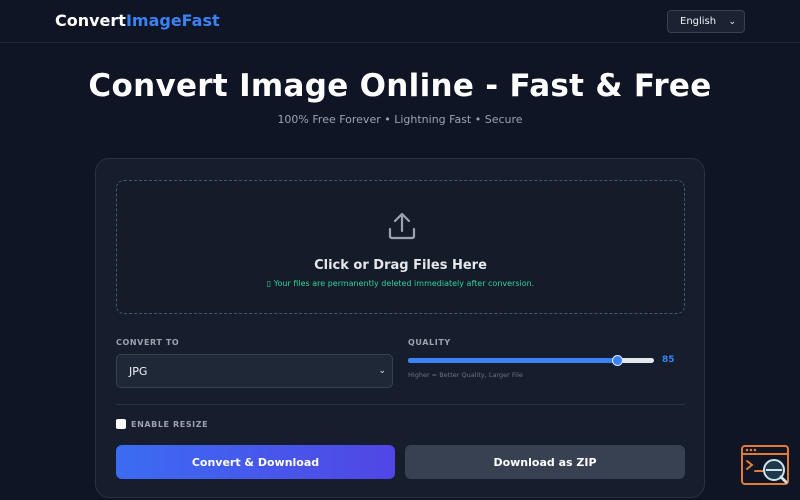 The width and height of the screenshot is (800, 500). I want to click on upload-icon, so click(402, 226).